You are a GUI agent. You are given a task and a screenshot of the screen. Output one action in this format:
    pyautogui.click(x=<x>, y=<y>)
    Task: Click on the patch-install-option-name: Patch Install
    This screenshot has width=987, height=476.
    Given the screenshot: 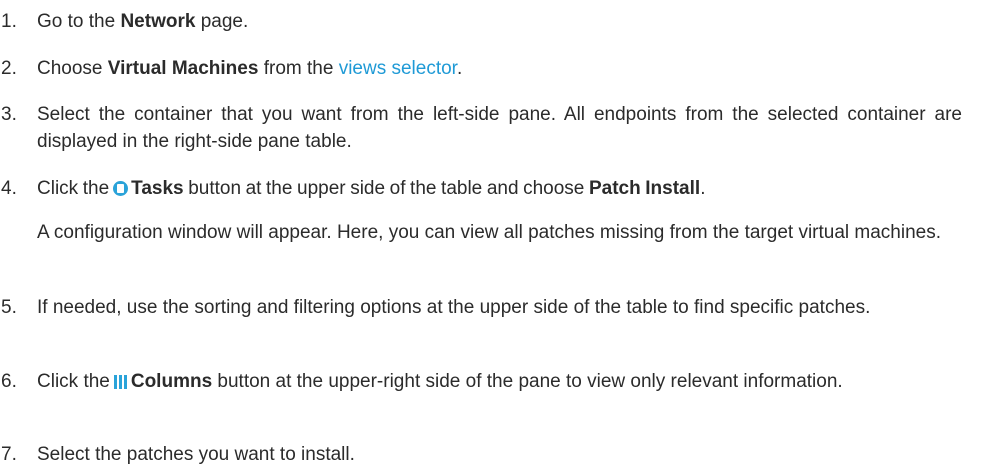 What is the action you would take?
    pyautogui.click(x=644, y=188)
    